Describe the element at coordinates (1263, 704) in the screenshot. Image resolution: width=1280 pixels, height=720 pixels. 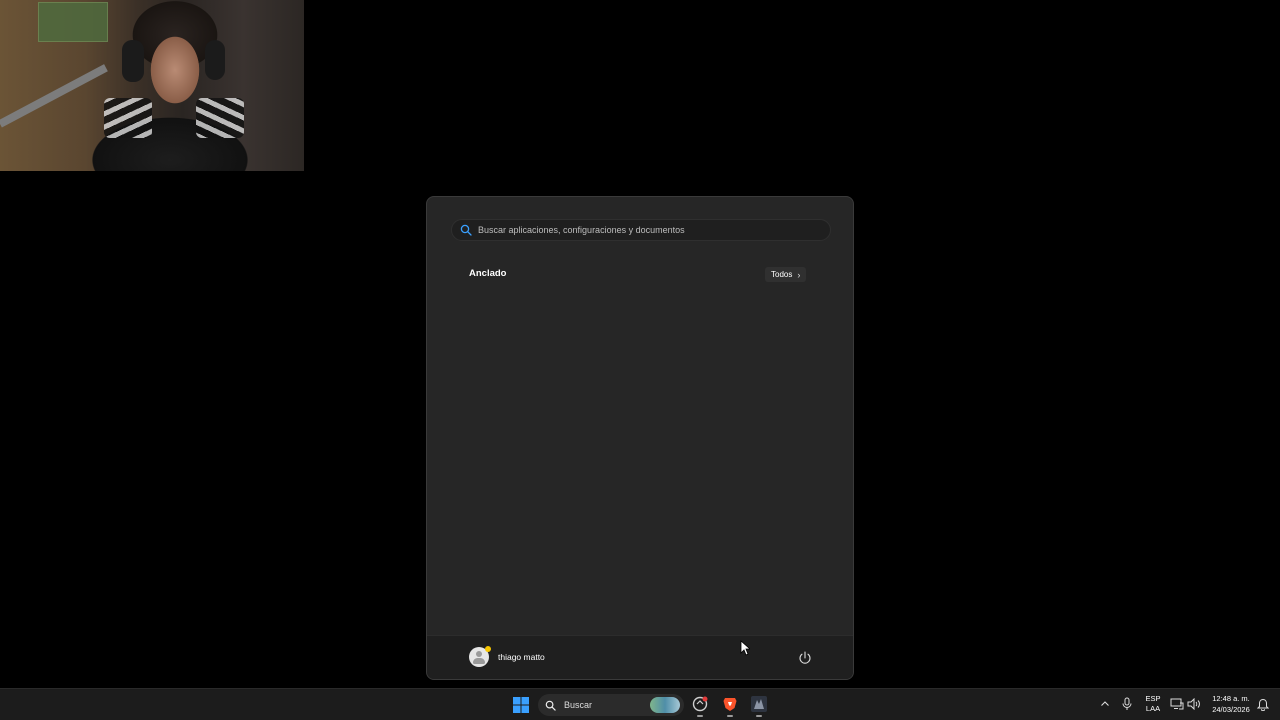
I see `notification-bell-icon` at that location.